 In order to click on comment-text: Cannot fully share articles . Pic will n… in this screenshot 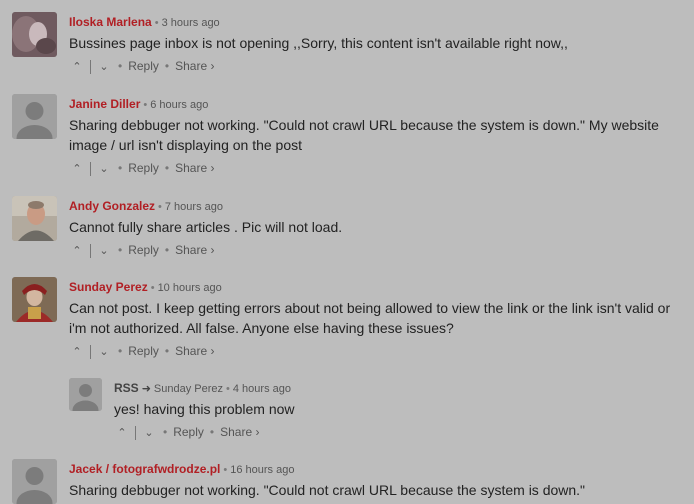, I will do `click(206, 227)`.